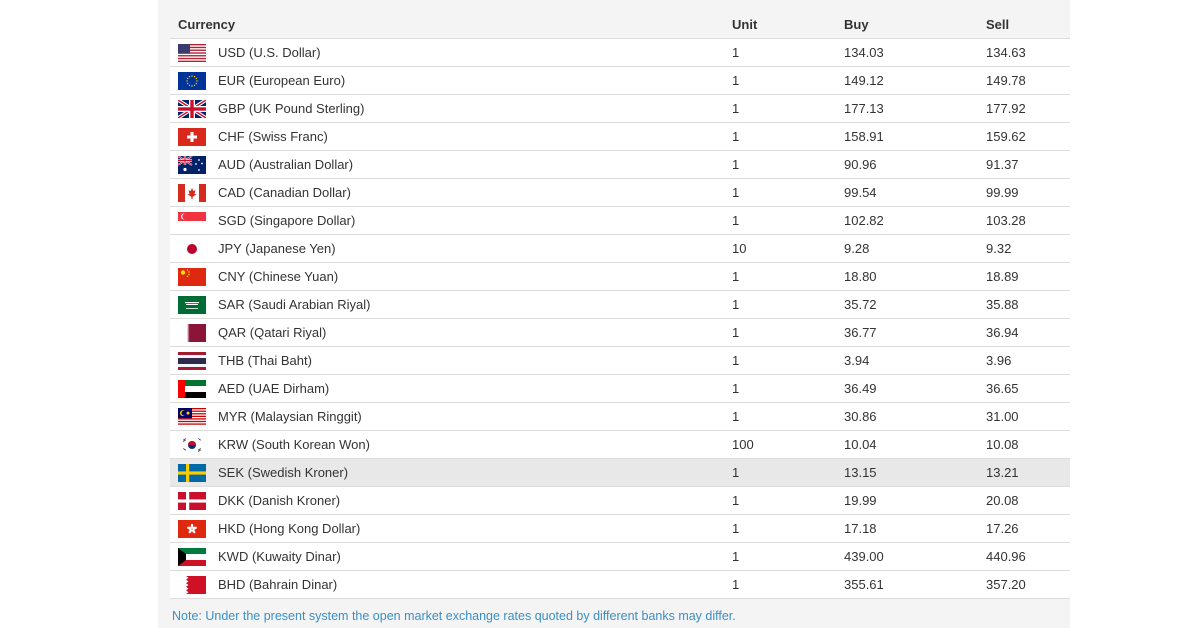 This screenshot has width=1200, height=628. What do you see at coordinates (1028, 444) in the screenshot?
I see `sell-rate: 10.08` at bounding box center [1028, 444].